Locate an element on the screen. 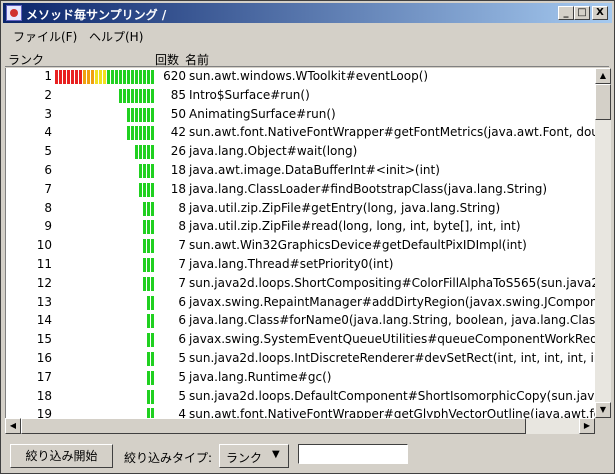 The width and height of the screenshot is (615, 474). row-method-name: java.lang.Runtime#gc() is located at coordinates (260, 376).